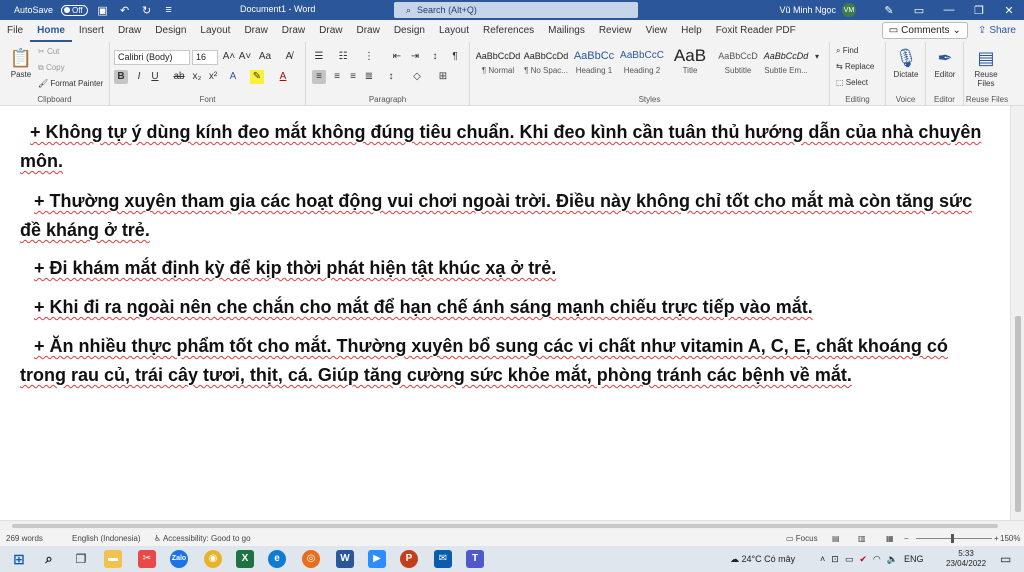 Image resolution: width=1024 pixels, height=572 pixels. Describe the element at coordinates (498, 64) in the screenshot. I see `style-normal: AaBbCcDd ¶ Normal` at that location.